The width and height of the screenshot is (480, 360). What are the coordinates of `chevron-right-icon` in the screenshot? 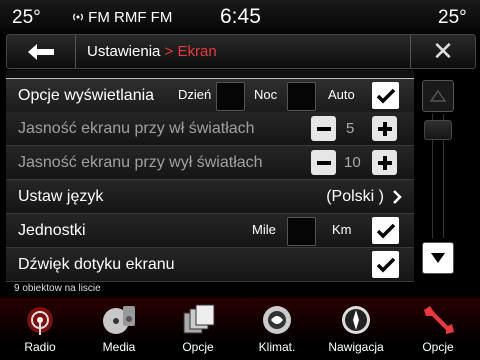 It's located at (397, 197).